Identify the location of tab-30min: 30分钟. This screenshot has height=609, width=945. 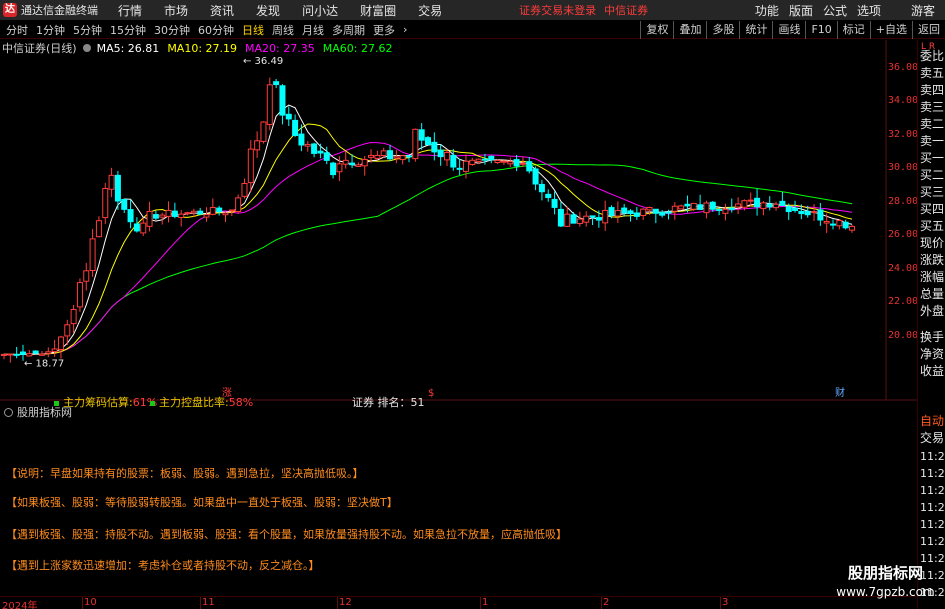
(172, 30).